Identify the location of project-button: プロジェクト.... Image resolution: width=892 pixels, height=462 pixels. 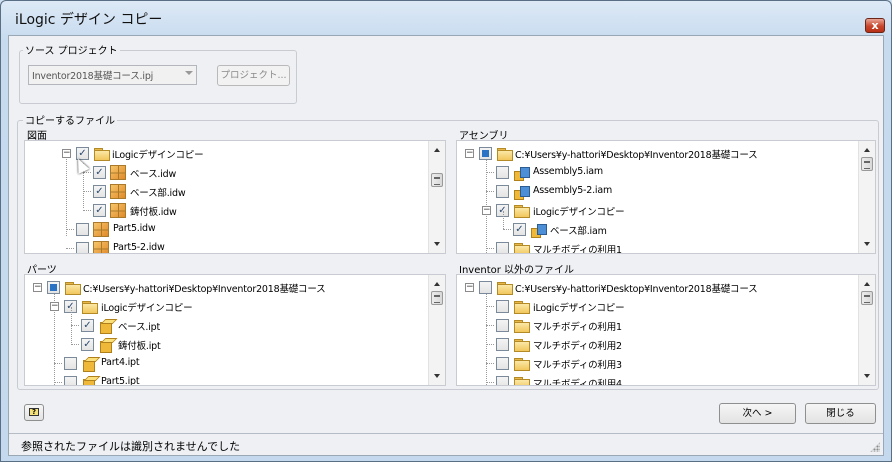
(253, 75).